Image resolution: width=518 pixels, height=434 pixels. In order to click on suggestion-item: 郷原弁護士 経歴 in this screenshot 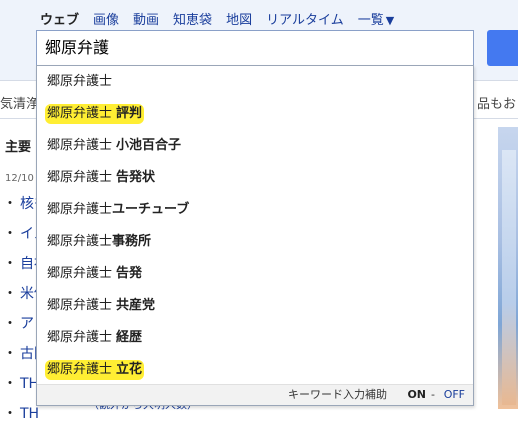, I will do `click(255, 338)`.